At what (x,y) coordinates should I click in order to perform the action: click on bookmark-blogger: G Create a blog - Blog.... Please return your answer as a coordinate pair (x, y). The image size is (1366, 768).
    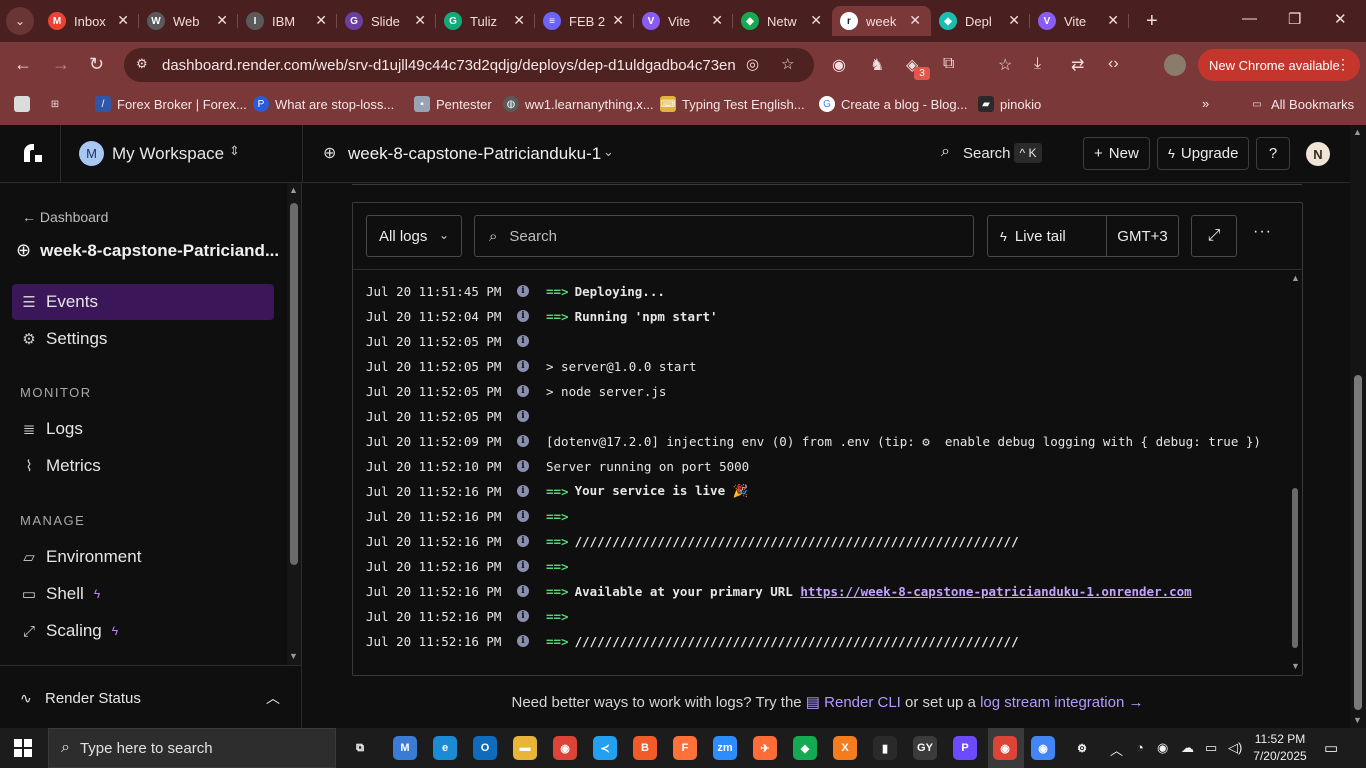
    Looking at the image, I should click on (893, 104).